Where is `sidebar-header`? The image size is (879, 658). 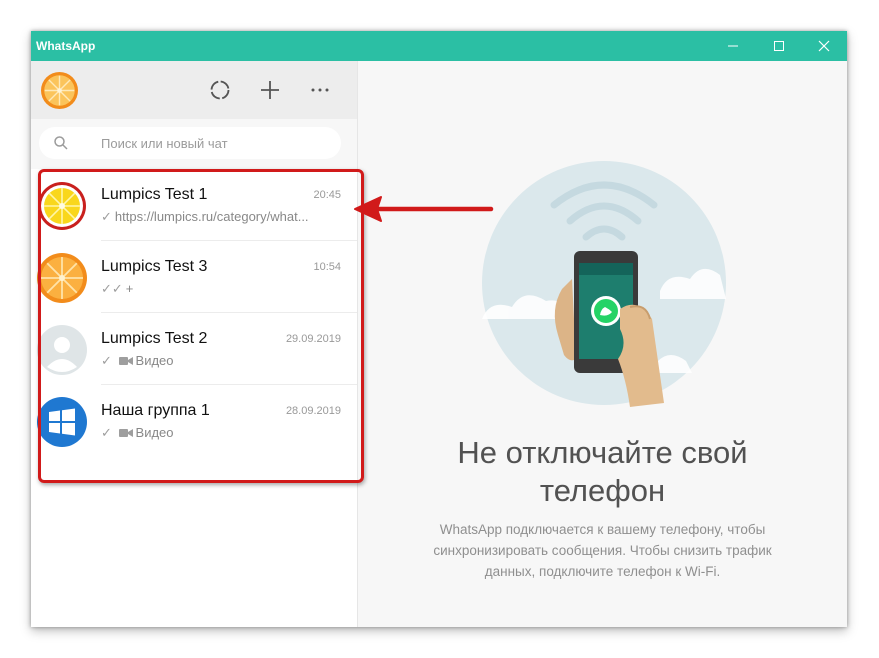 sidebar-header is located at coordinates (194, 90).